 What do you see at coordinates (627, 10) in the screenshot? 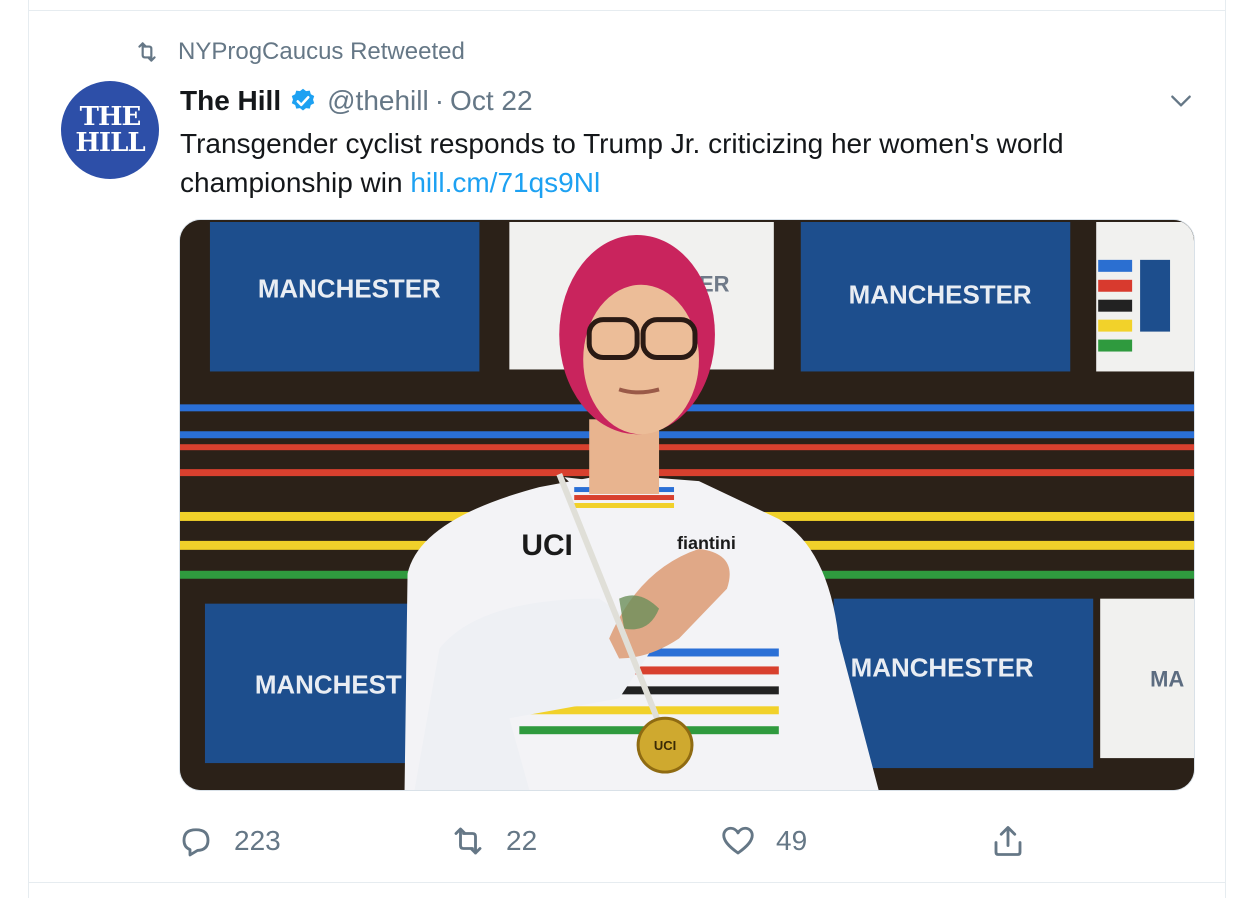
I see `divider-top` at bounding box center [627, 10].